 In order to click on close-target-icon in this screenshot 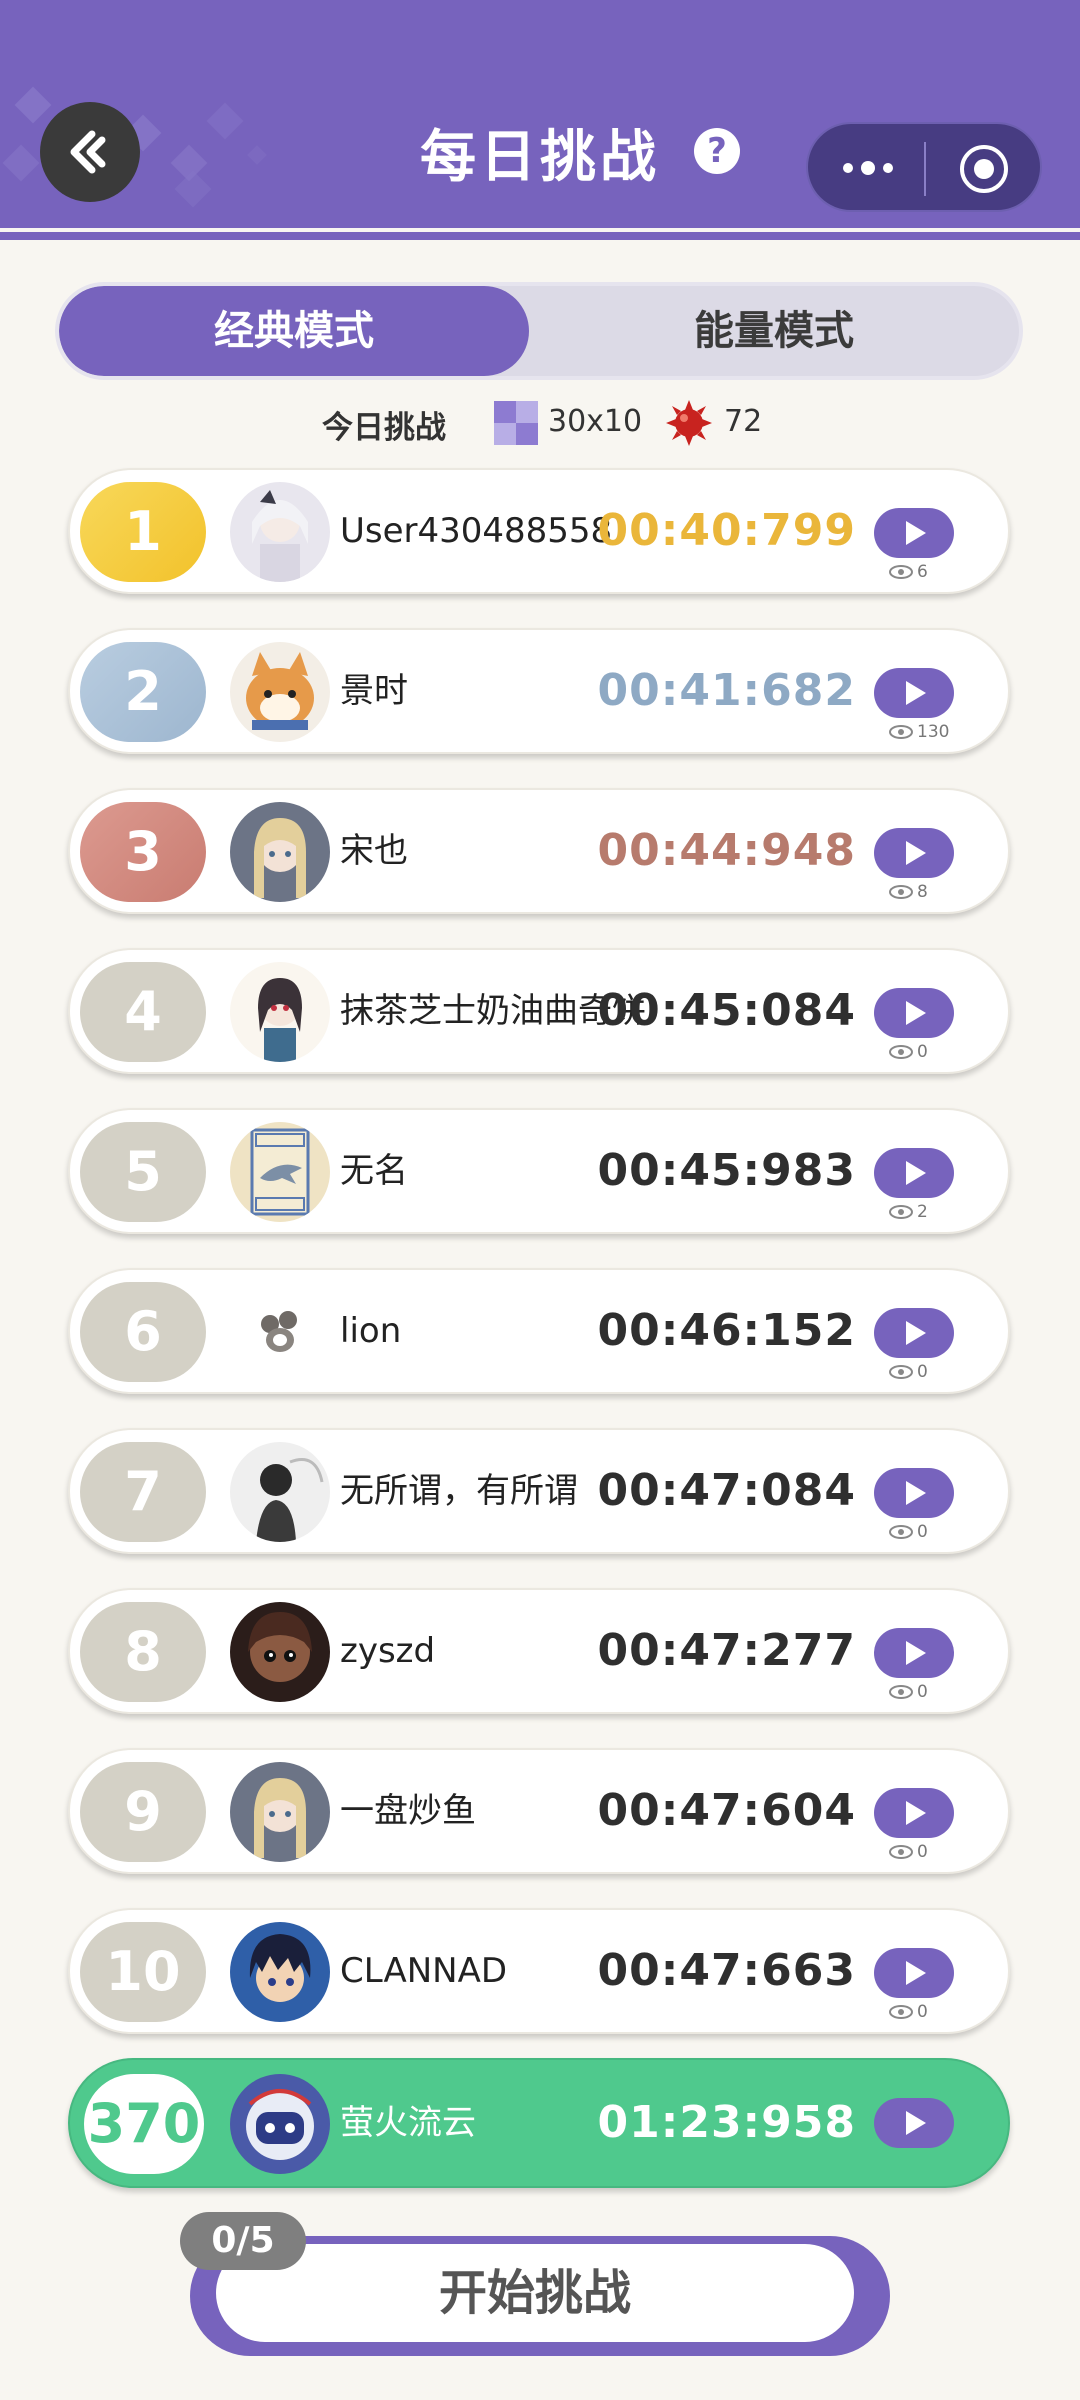, I will do `click(984, 169)`.